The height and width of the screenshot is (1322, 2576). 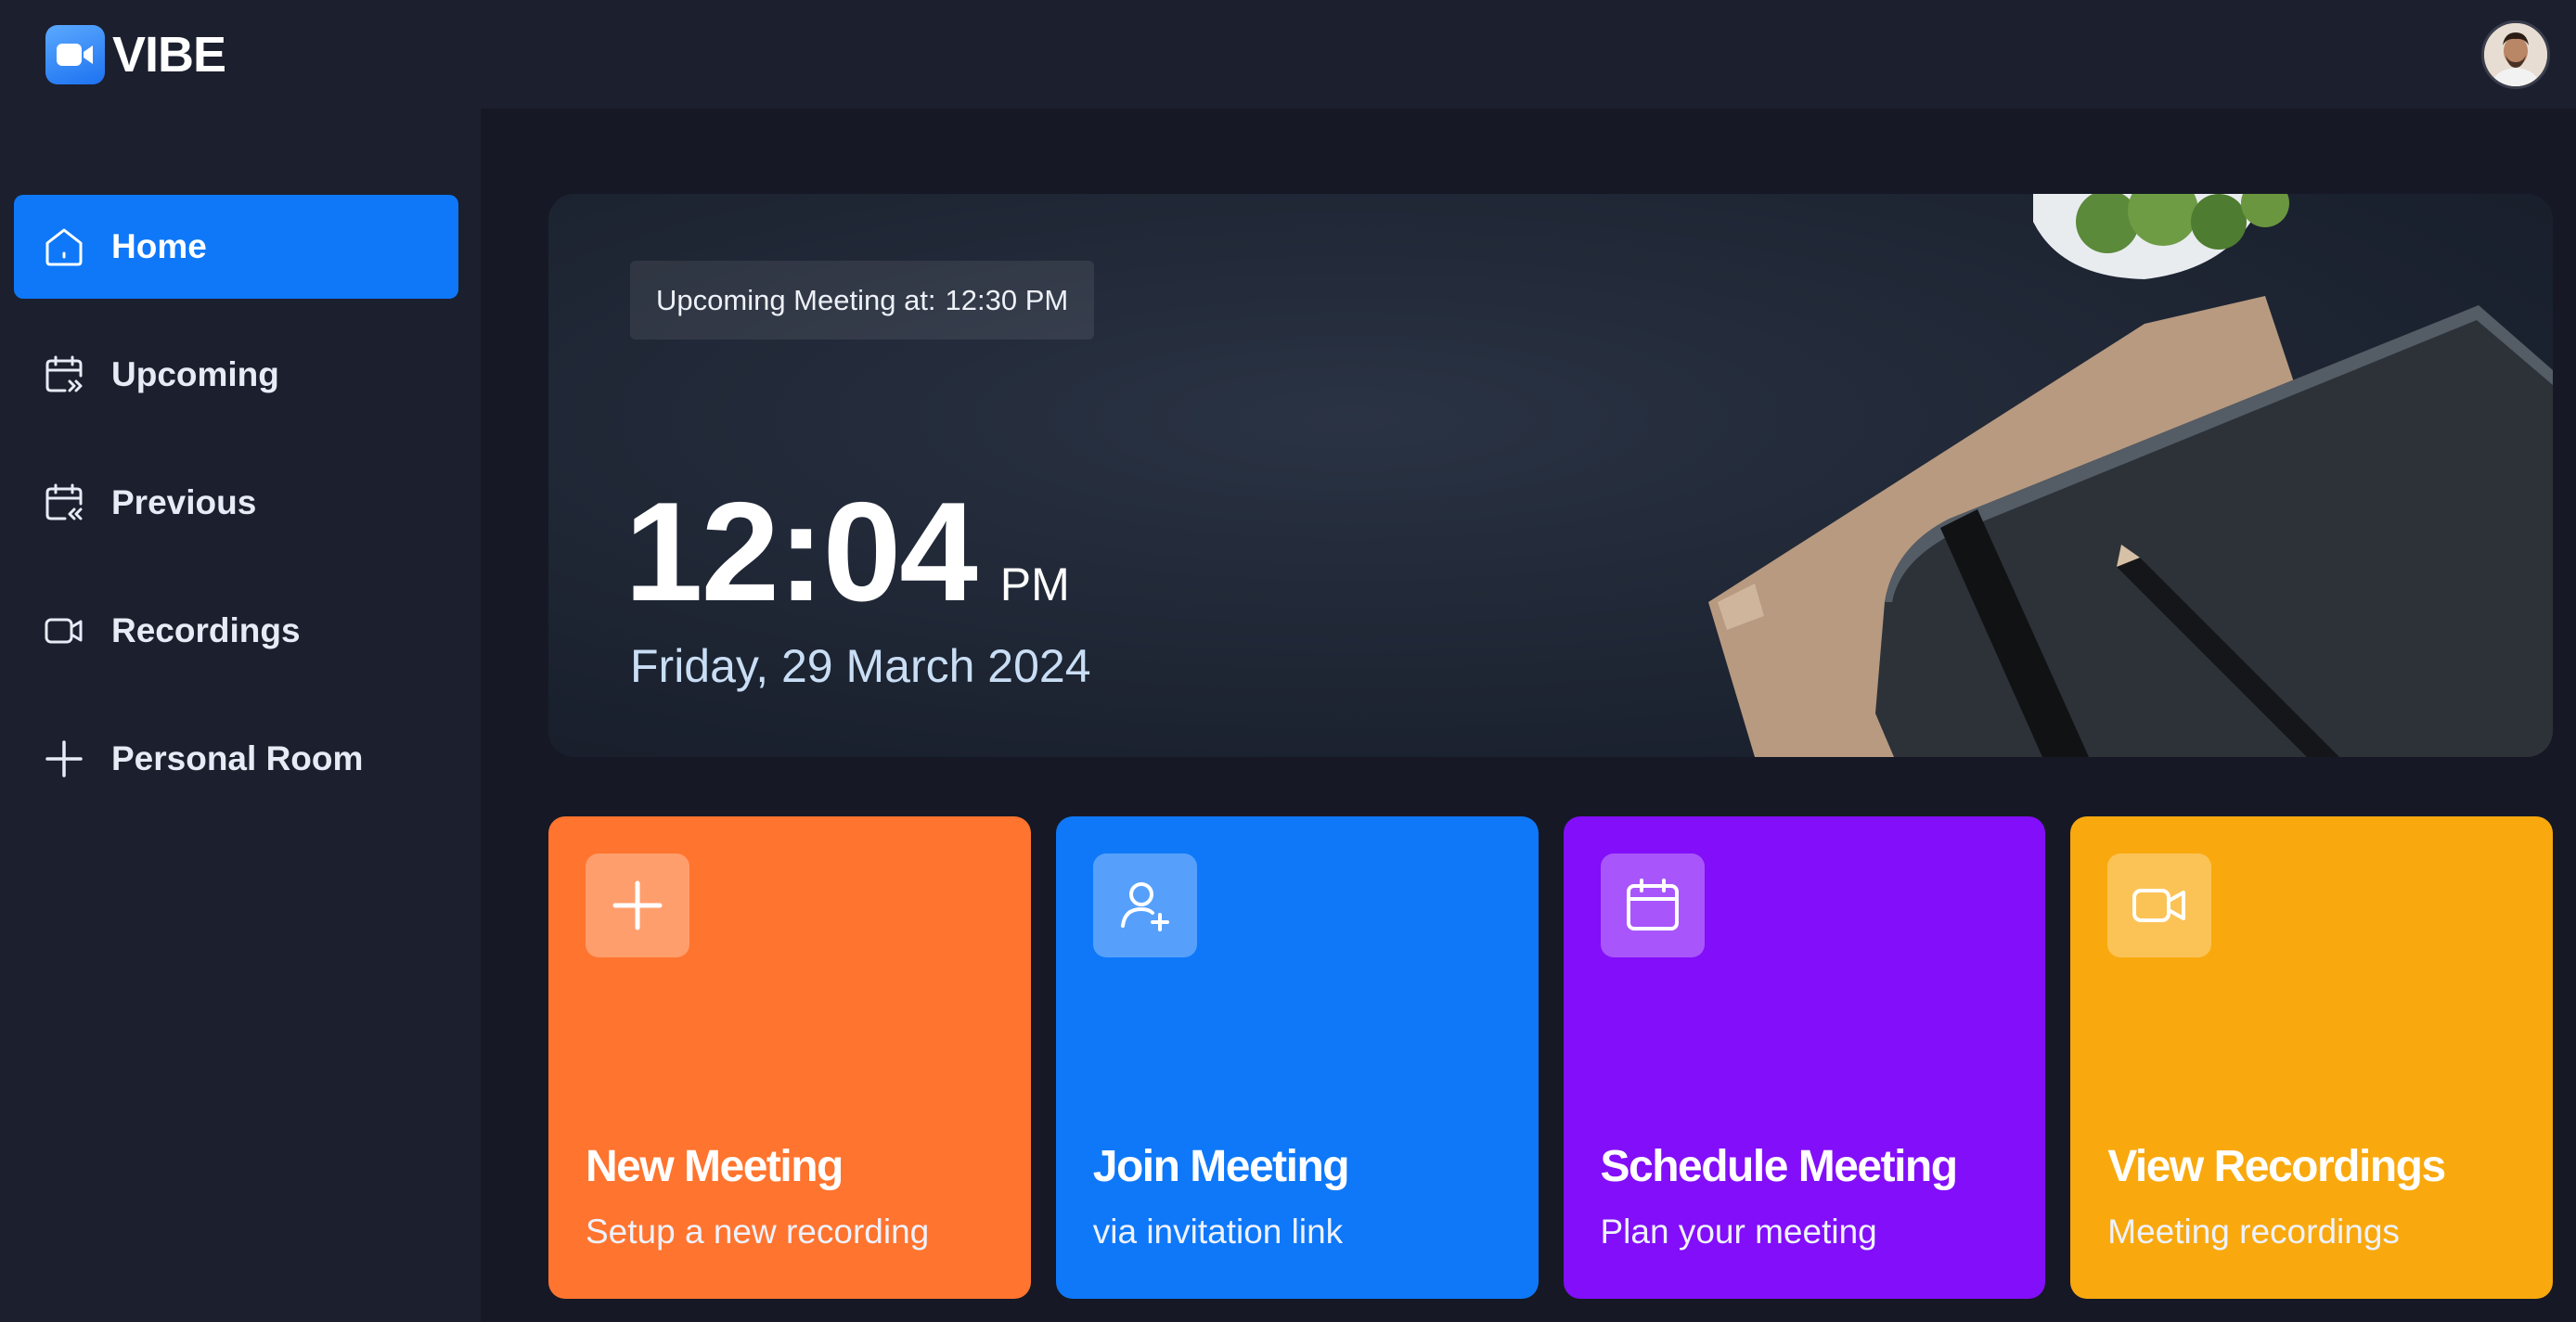 I want to click on home-icon, so click(x=64, y=247).